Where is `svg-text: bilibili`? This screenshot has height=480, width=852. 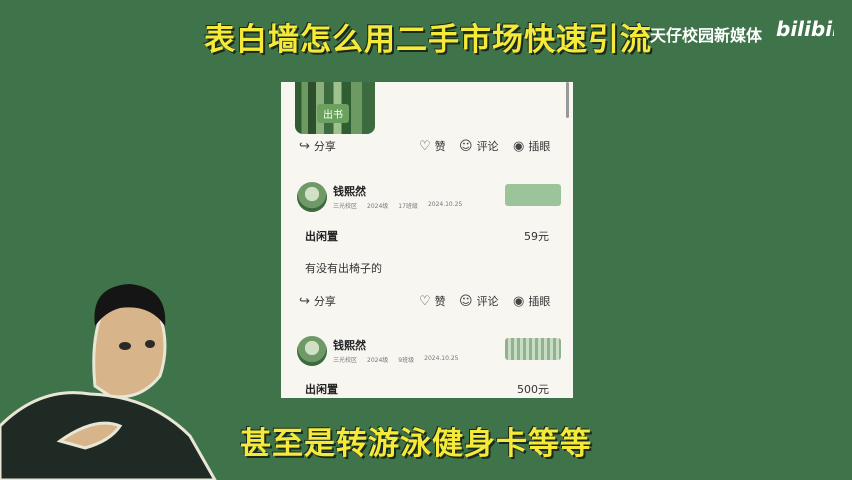
svg-text: bilibili is located at coordinates (805, 29).